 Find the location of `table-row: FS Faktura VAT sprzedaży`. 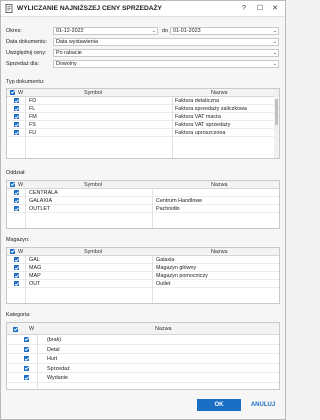

table-row: FS Faktura VAT sprzedaży is located at coordinates (143, 125).